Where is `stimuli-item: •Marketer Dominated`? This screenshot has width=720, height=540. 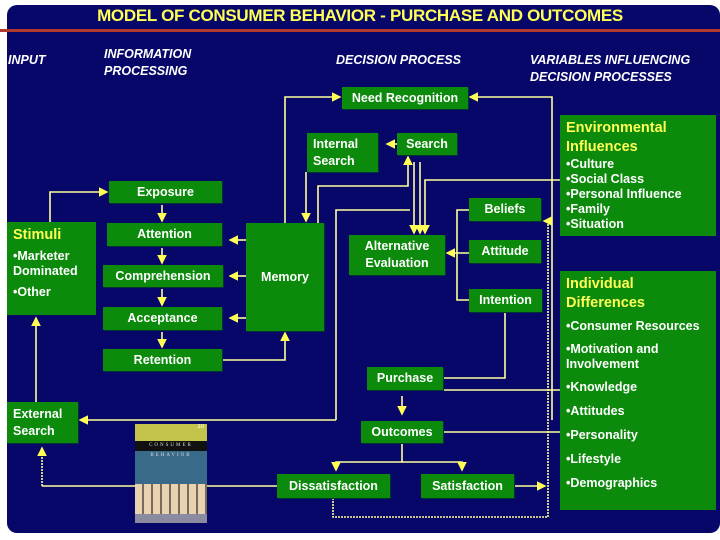
stimuli-item: •Marketer Dominated is located at coordinates (45, 263).